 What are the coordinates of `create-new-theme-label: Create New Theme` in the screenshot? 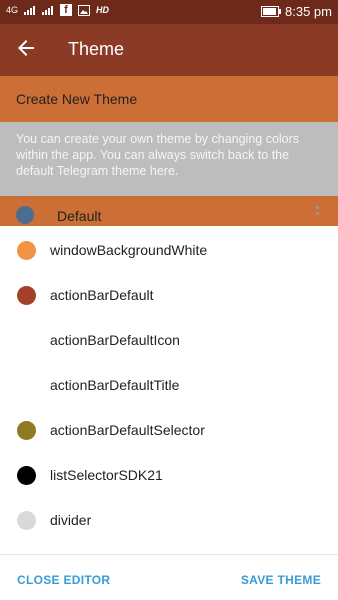 It's located at (77, 99).